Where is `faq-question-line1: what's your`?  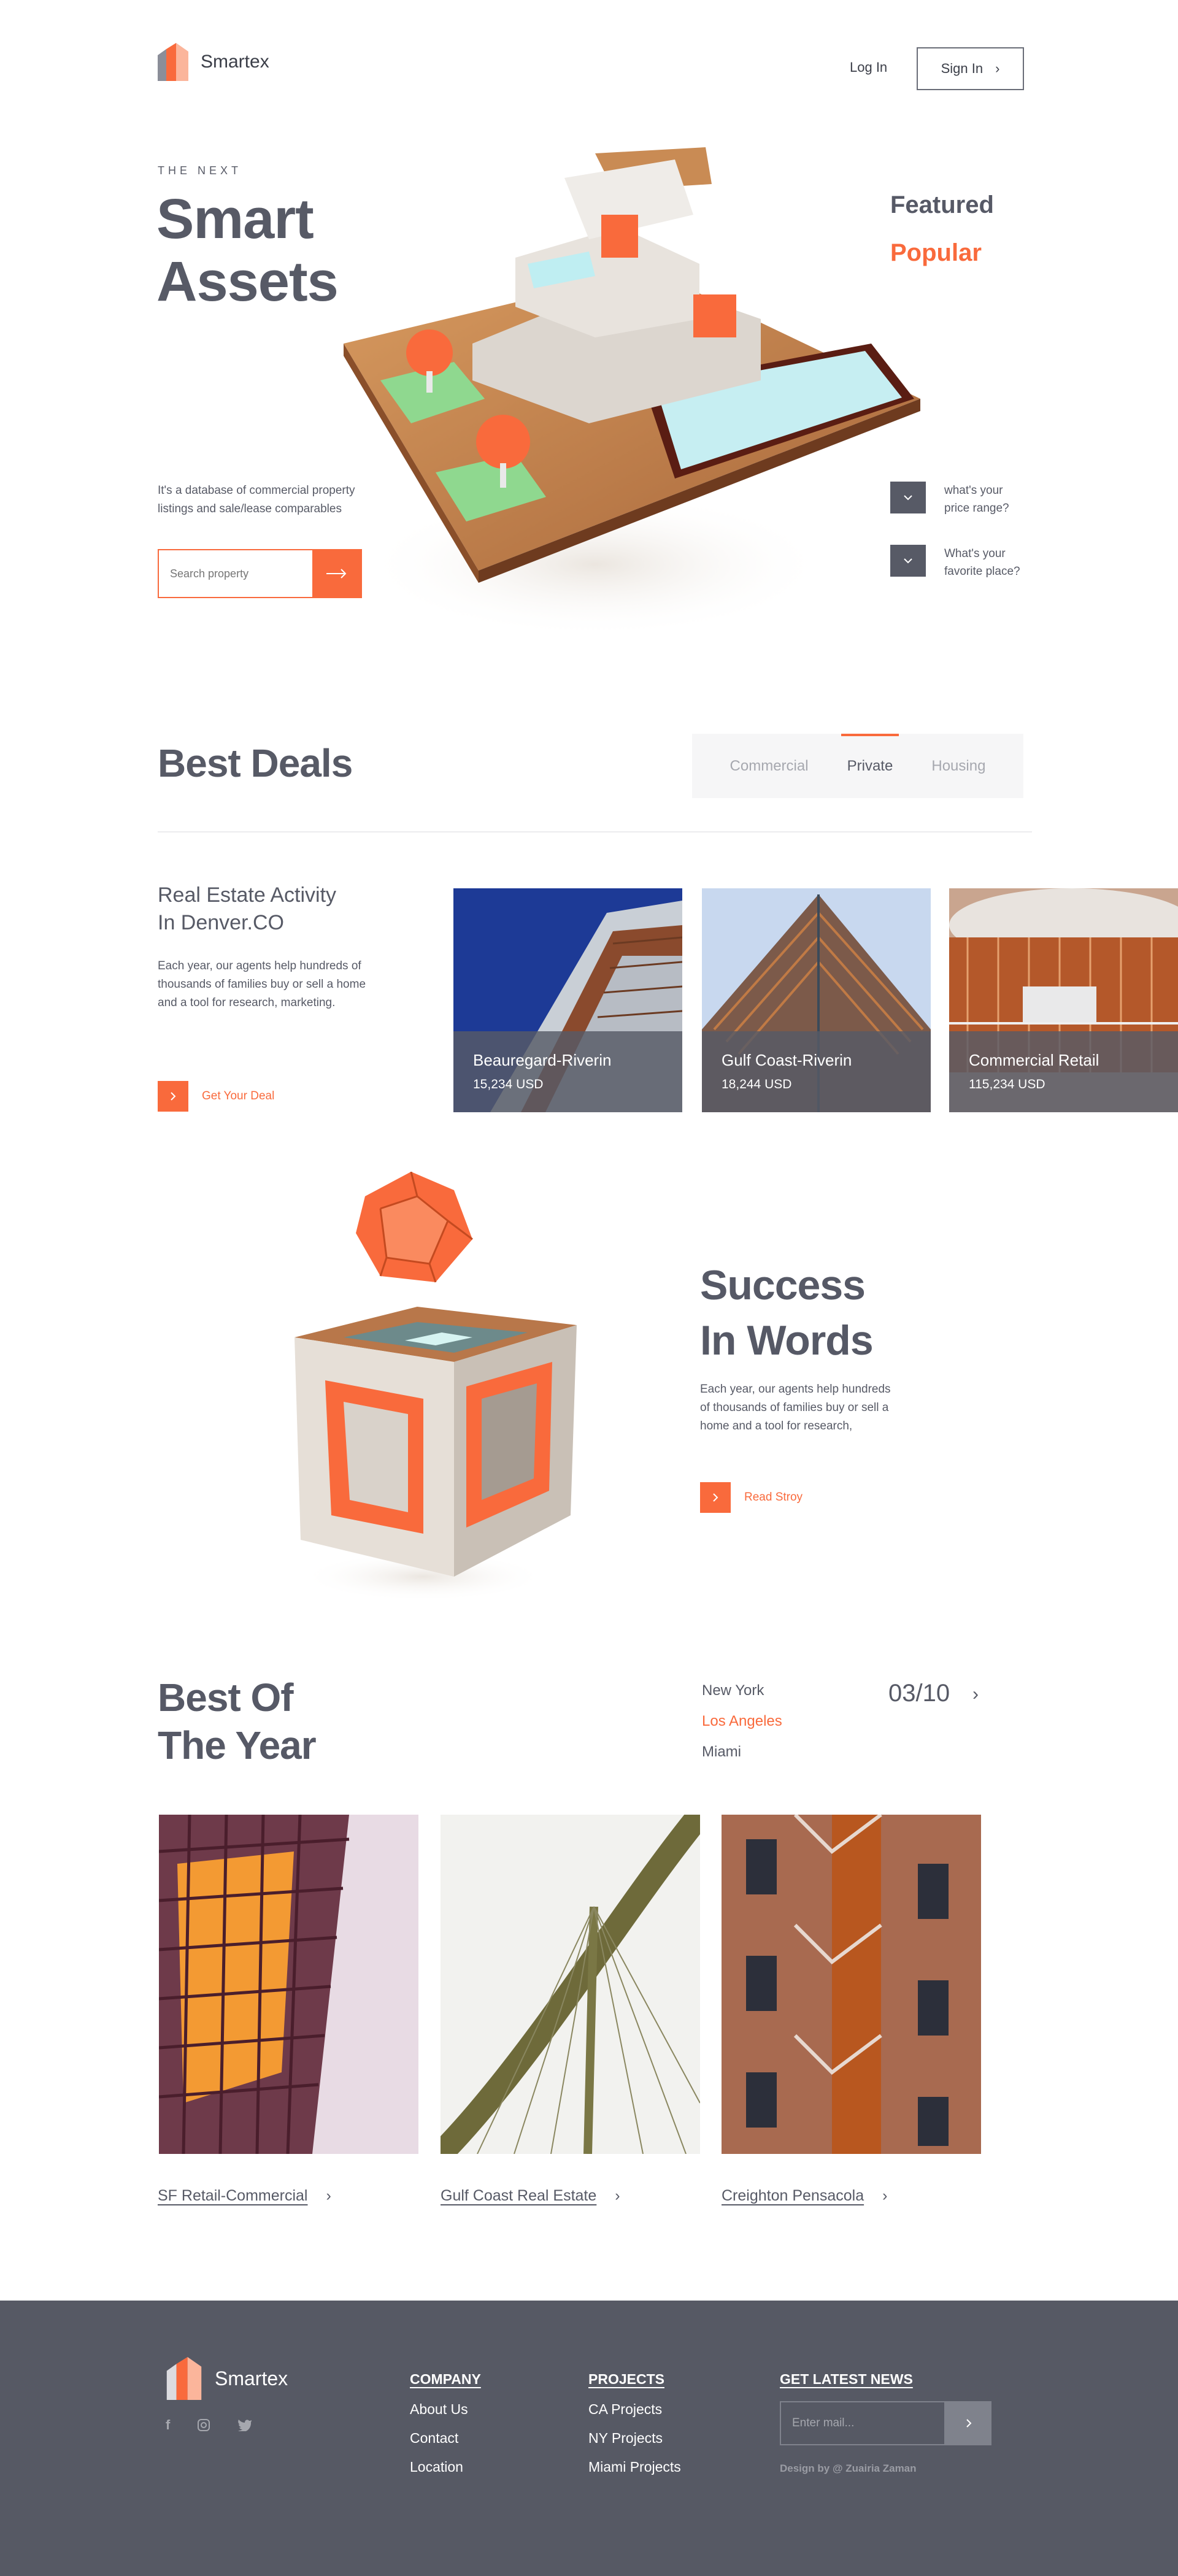
faq-question-line1: what's your is located at coordinates (973, 491).